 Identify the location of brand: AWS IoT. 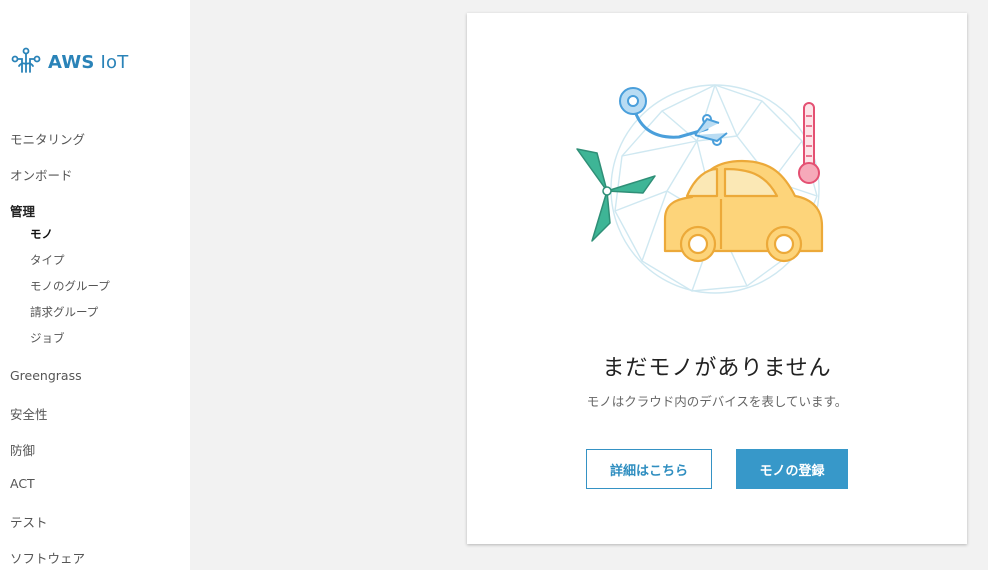
(69, 62).